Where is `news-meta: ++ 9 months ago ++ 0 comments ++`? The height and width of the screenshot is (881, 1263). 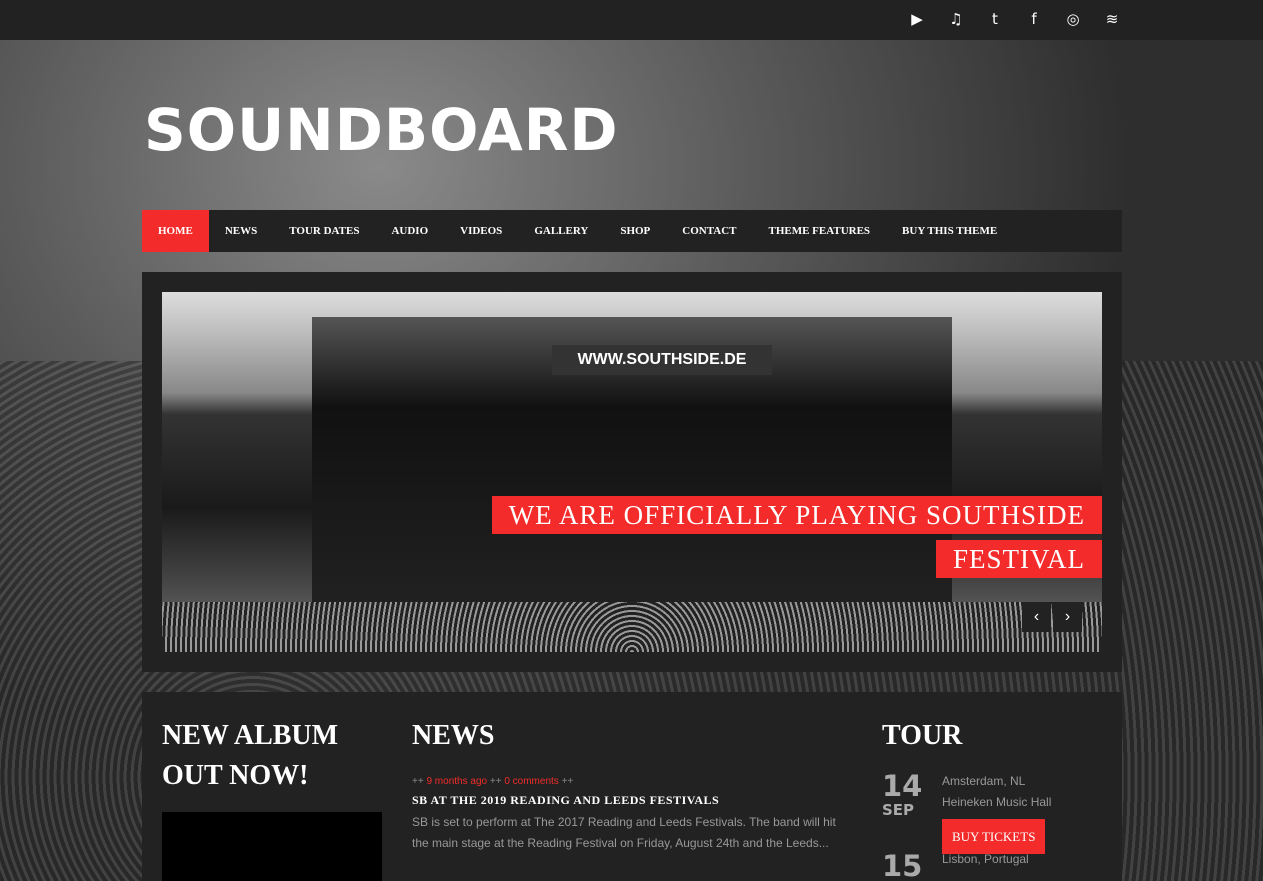 news-meta: ++ 9 months ago ++ 0 comments ++ is located at coordinates (493, 781).